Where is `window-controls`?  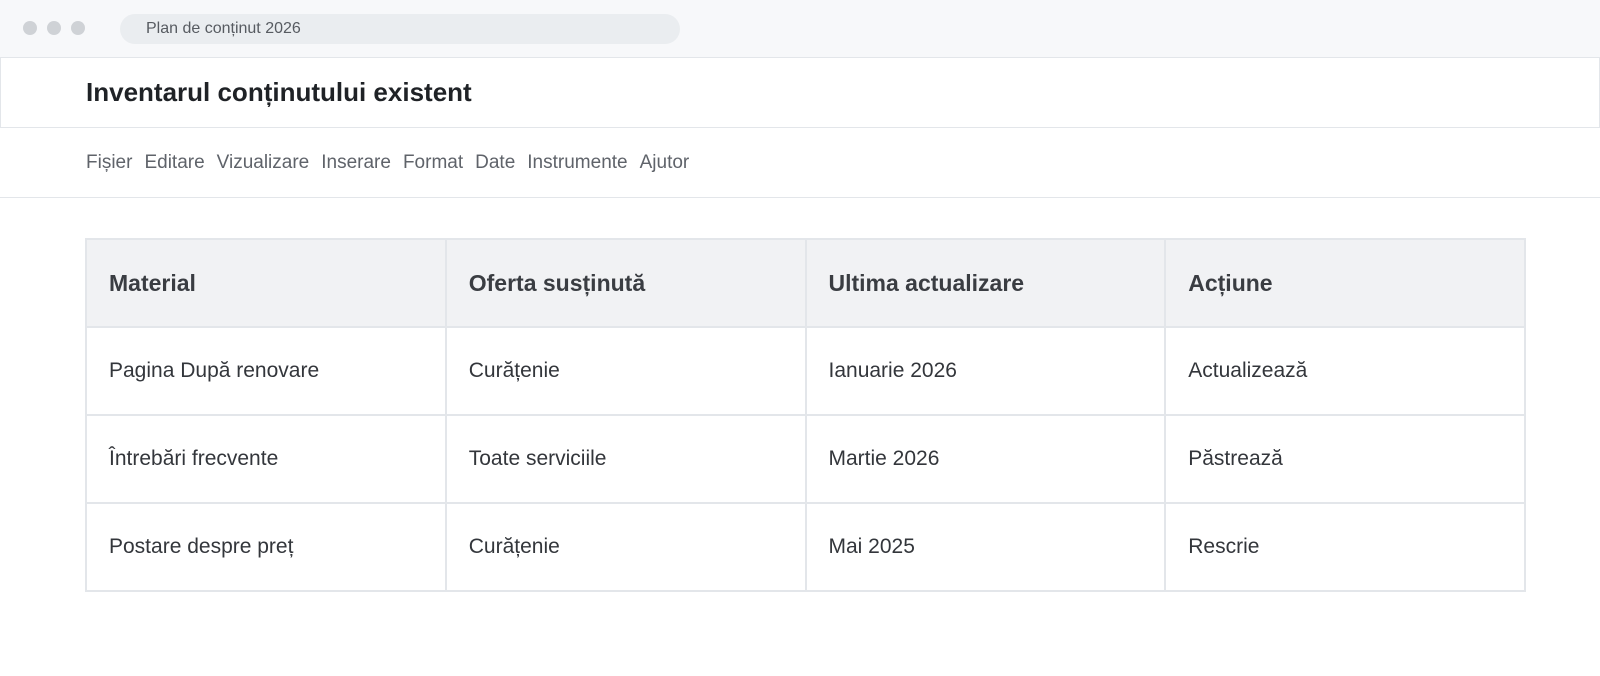 window-controls is located at coordinates (54, 28).